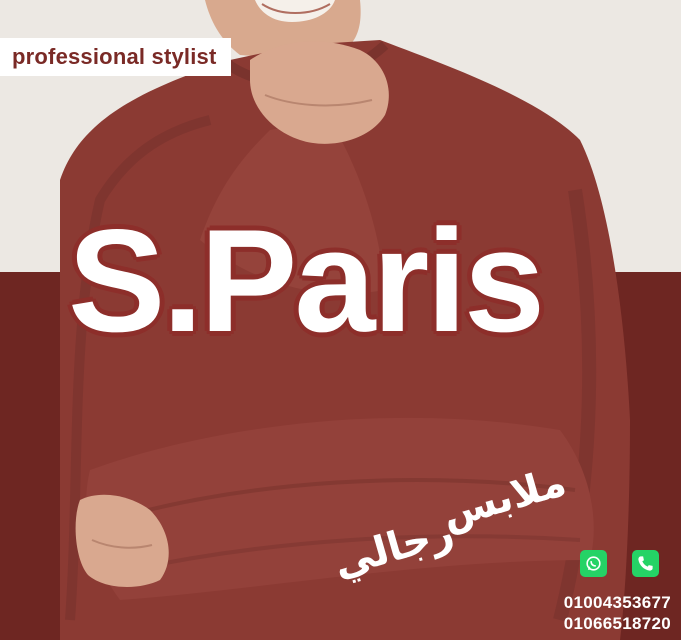 This screenshot has height=640, width=681. What do you see at coordinates (620, 564) in the screenshot?
I see `contact-icons` at bounding box center [620, 564].